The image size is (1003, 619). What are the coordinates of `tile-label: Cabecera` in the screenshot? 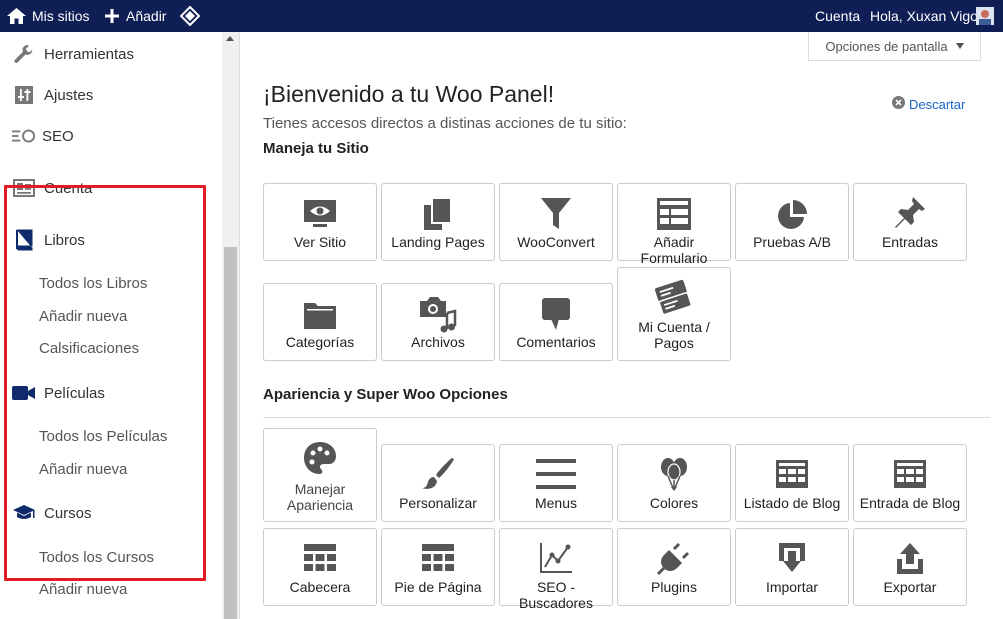 It's located at (320, 587).